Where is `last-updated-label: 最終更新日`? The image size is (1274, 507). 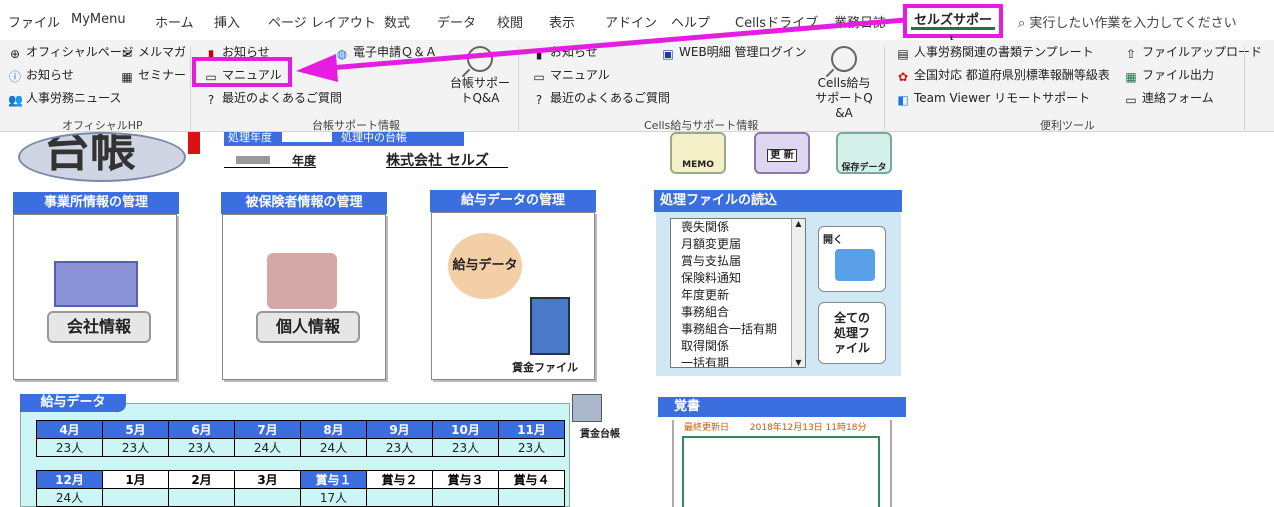 last-updated-label: 最終更新日 is located at coordinates (707, 428).